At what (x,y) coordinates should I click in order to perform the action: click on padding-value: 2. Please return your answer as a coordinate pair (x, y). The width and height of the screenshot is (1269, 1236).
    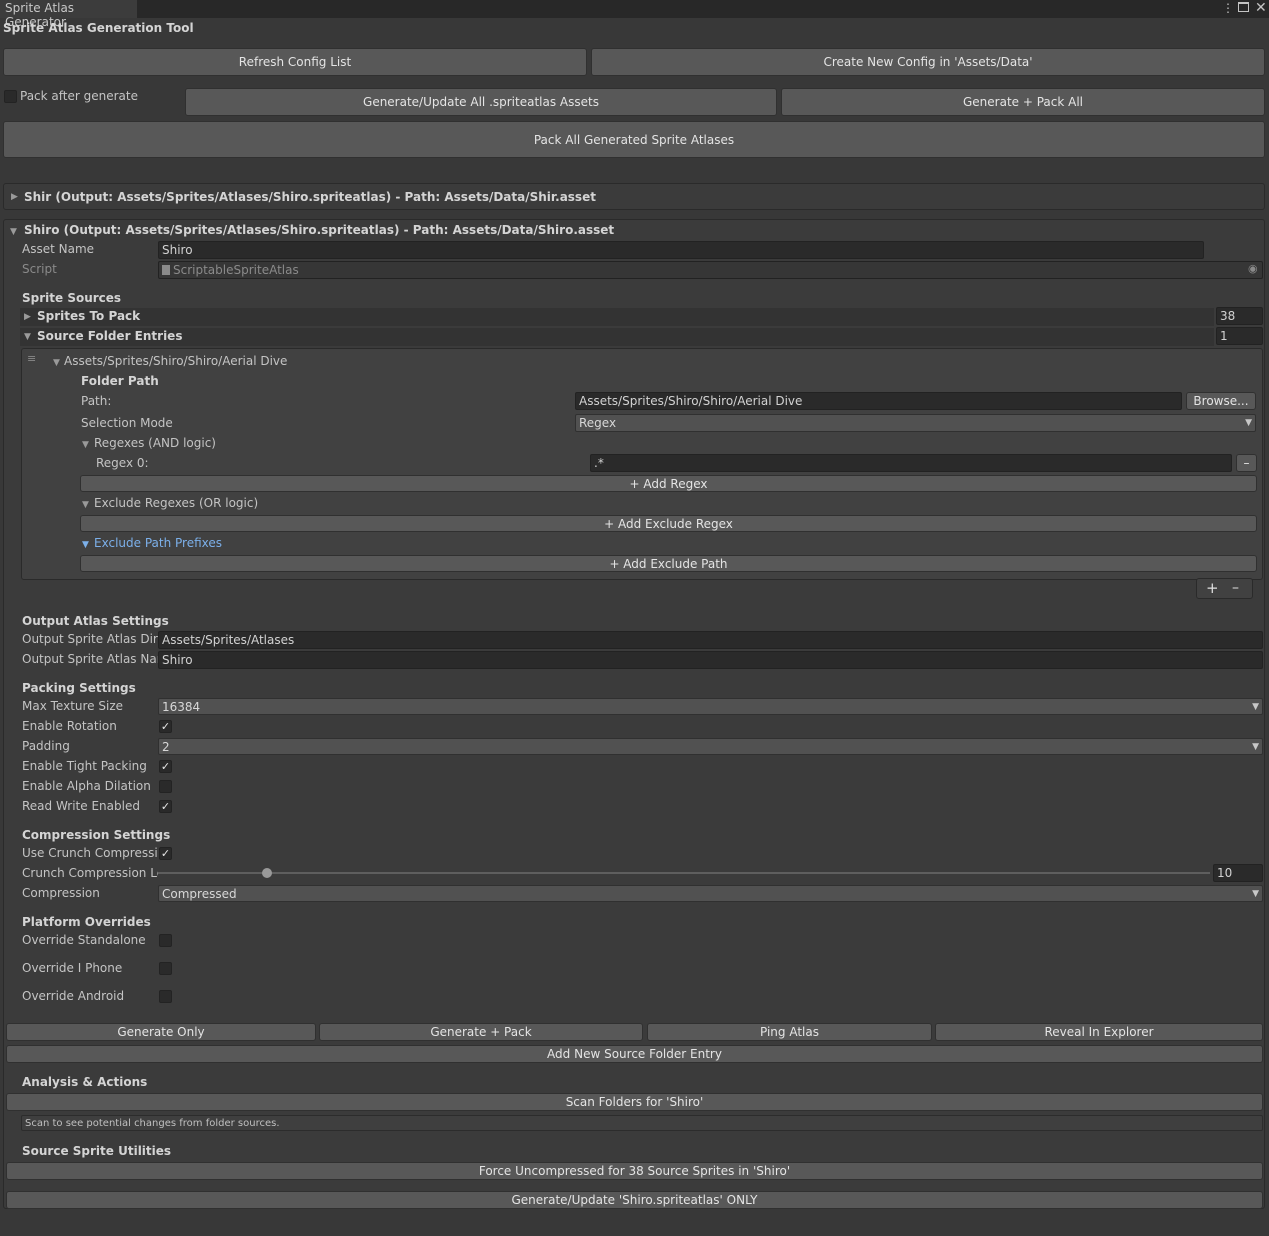
    Looking at the image, I should click on (166, 746).